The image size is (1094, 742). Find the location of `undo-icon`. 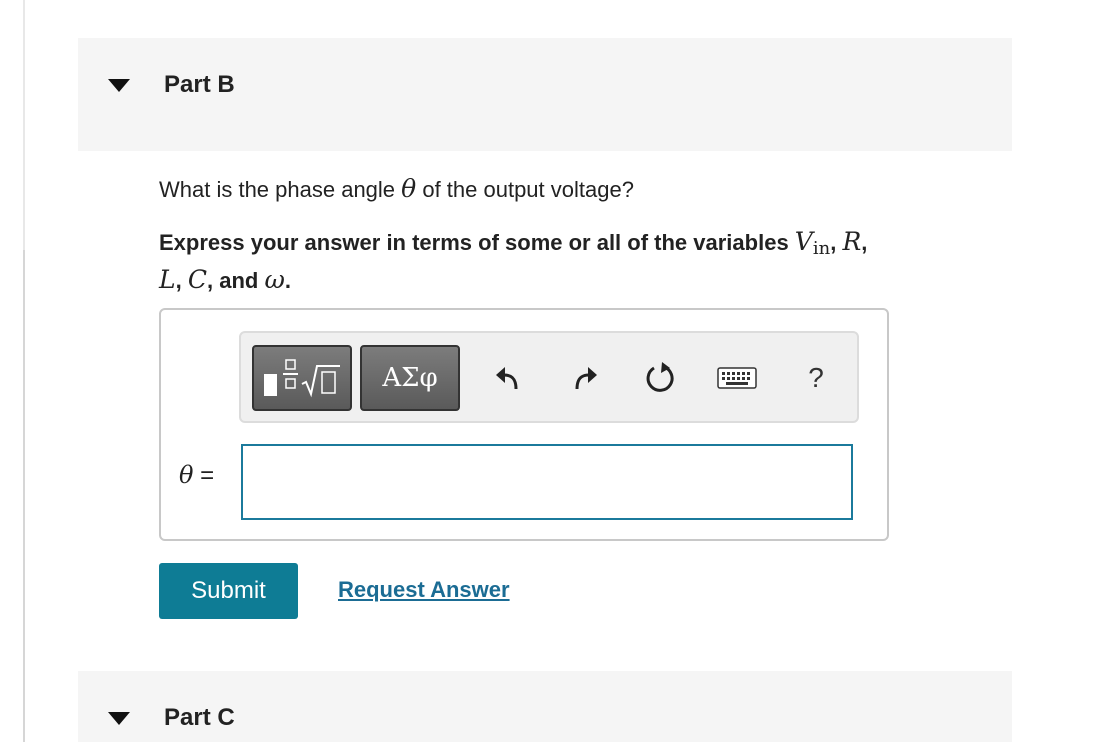

undo-icon is located at coordinates (509, 378).